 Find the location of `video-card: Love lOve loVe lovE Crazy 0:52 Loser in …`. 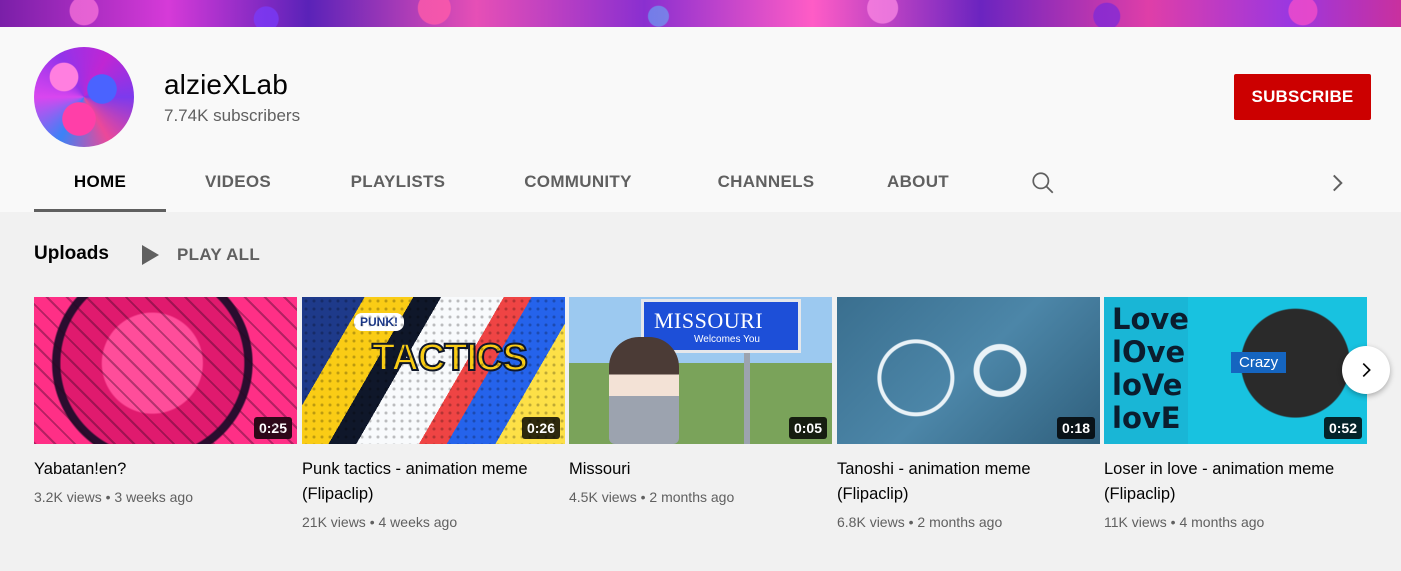

video-card: Love lOve loVe lovE Crazy 0:52 Loser in … is located at coordinates (1235, 413).